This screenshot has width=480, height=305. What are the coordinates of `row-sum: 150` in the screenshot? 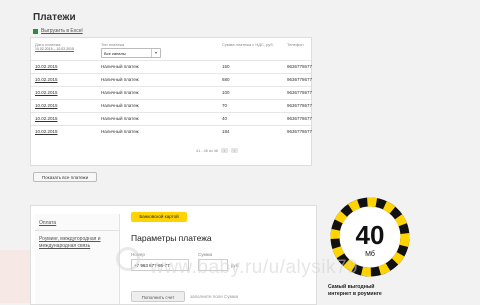 It's located at (226, 66).